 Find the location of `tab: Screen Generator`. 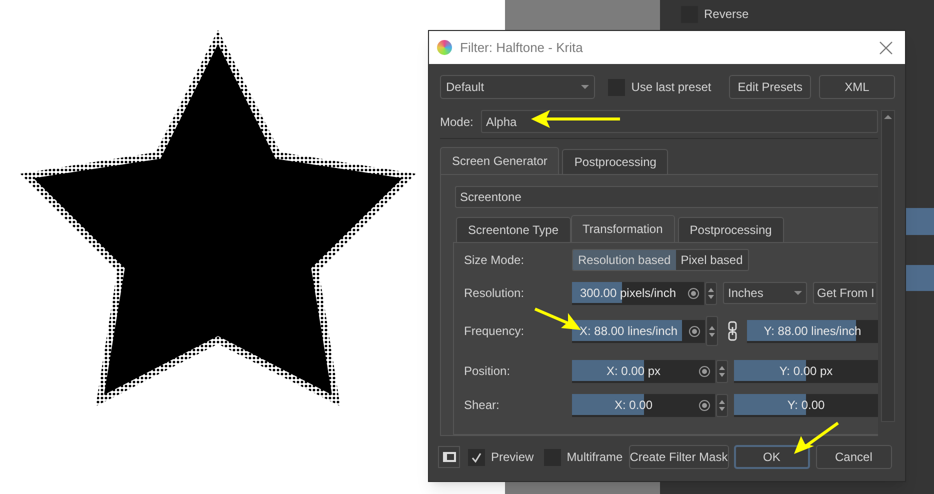

tab: Screen Generator is located at coordinates (500, 160).